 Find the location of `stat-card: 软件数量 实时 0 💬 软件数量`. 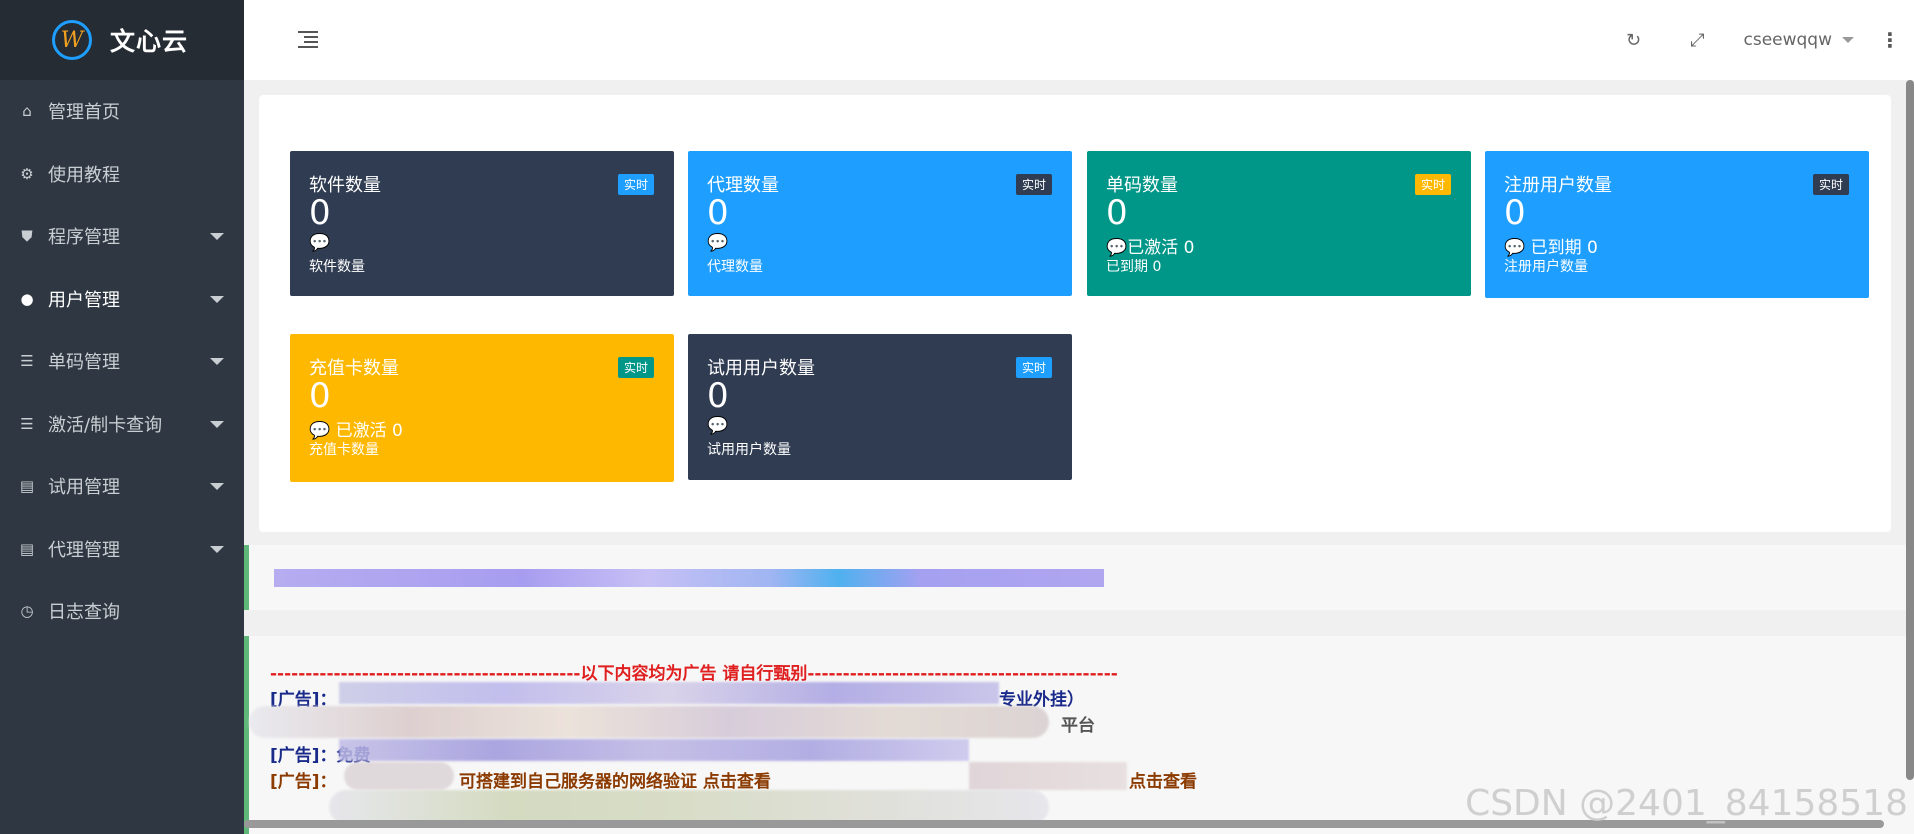

stat-card: 软件数量 实时 0 💬 软件数量 is located at coordinates (482, 223).